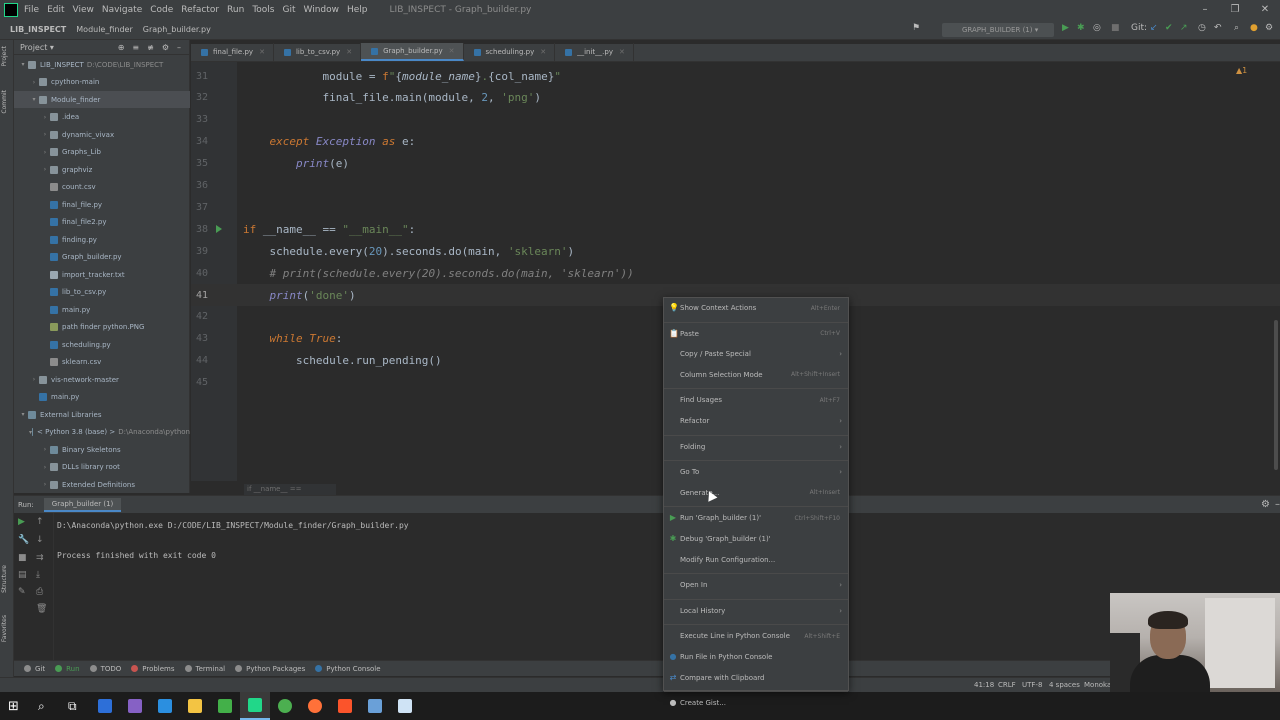  I want to click on context-menu-item: Go To ›, so click(756, 472).